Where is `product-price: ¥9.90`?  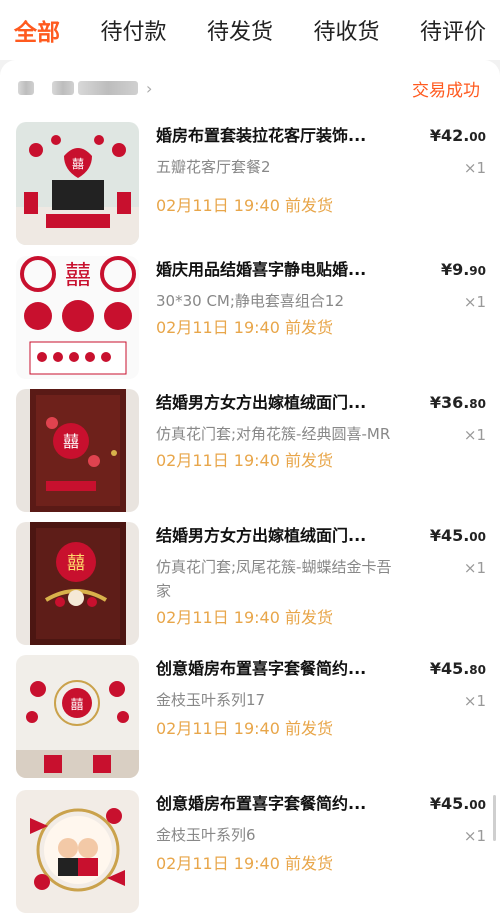
product-price: ¥9.90 is located at coordinates (463, 270).